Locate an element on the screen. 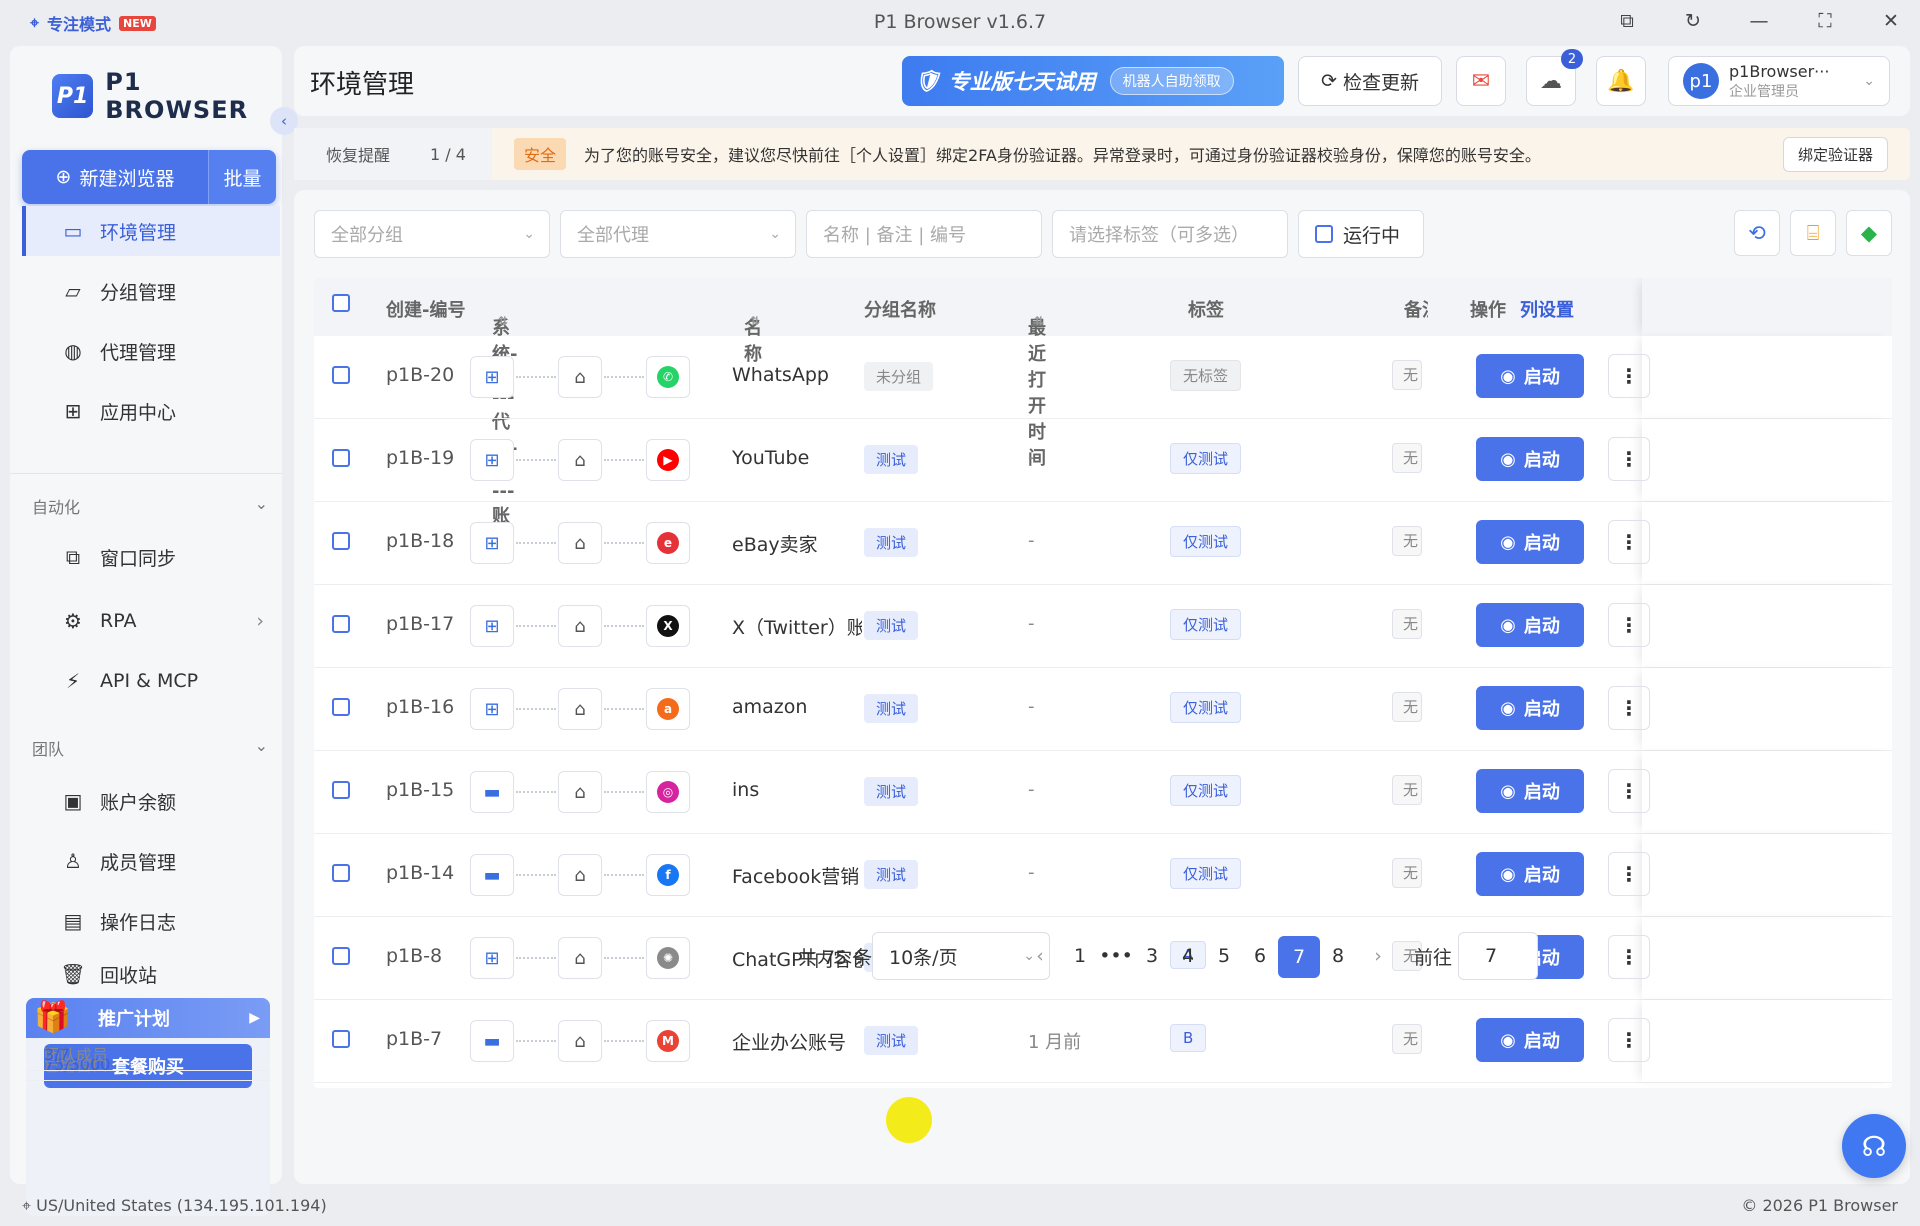 The height and width of the screenshot is (1226, 1920). sidebar-item-apps: ⊞ 应用中心 is located at coordinates (151, 411).